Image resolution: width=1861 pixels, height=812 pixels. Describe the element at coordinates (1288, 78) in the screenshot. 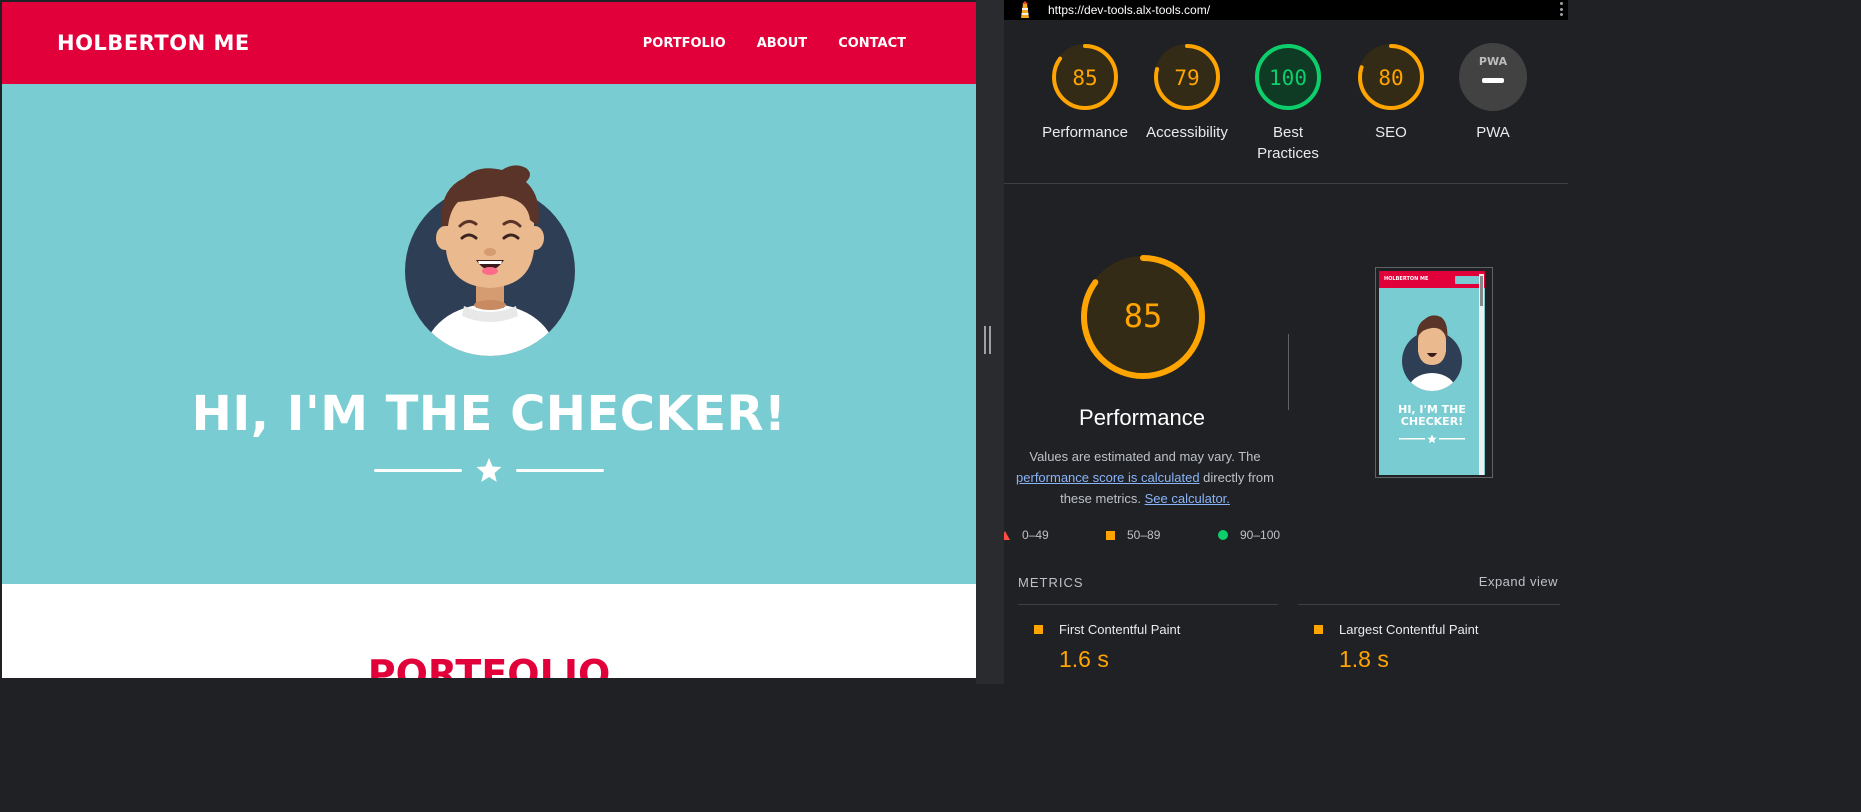

I see `gauge-score: 100` at that location.